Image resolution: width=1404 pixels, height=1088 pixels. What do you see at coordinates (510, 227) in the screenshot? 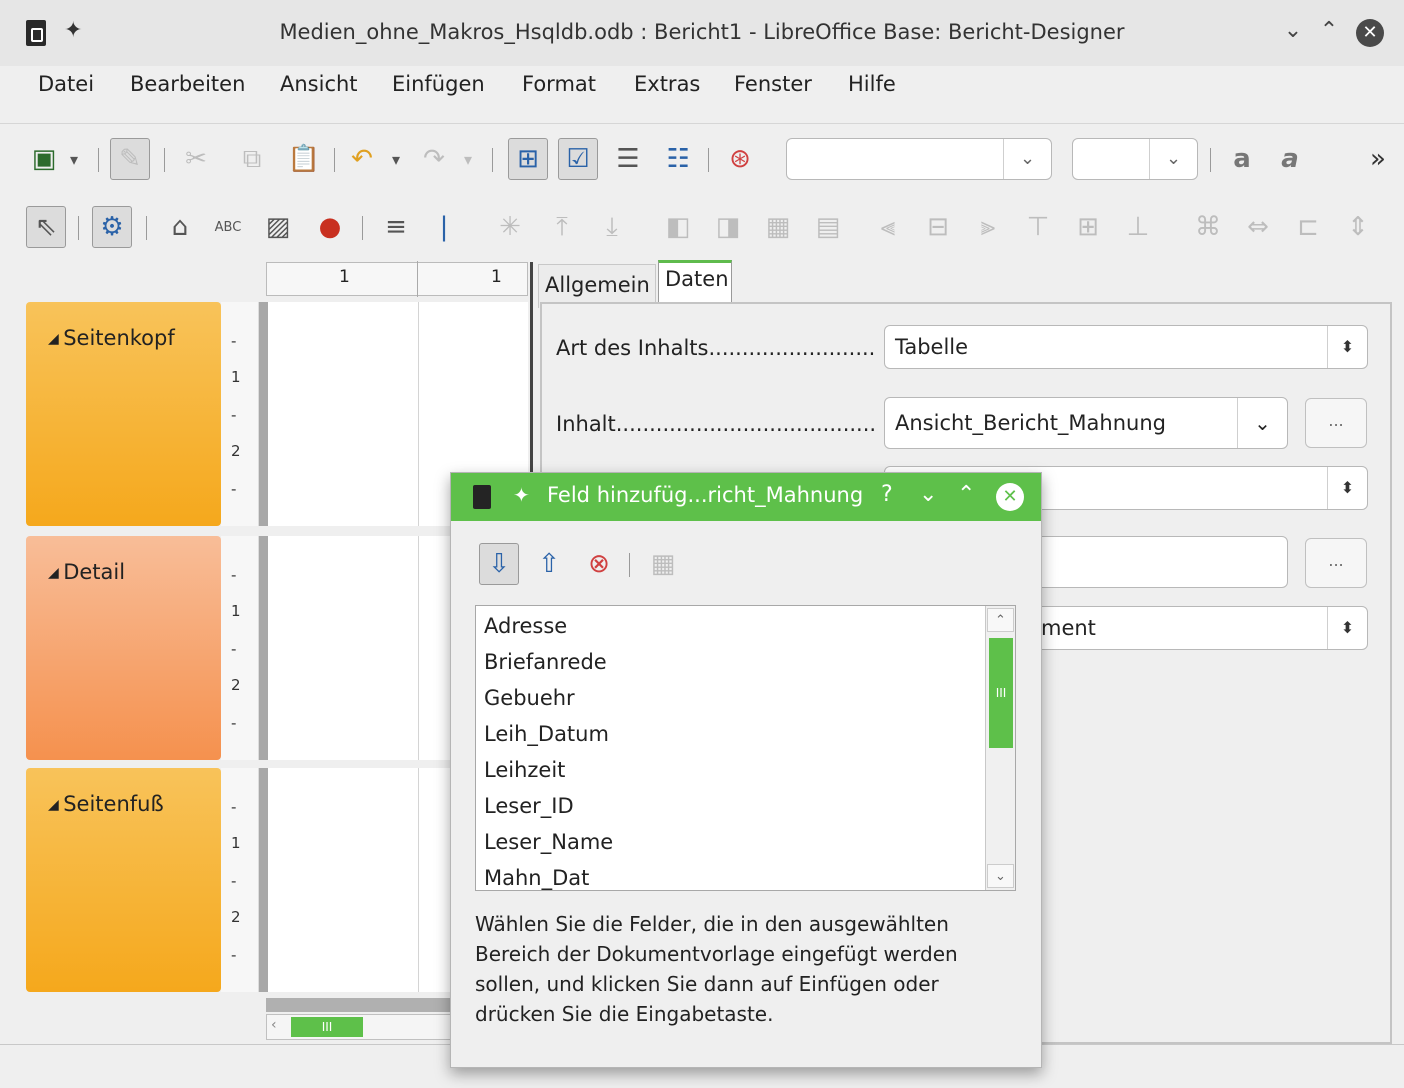
I see `snap-icon: ✳` at bounding box center [510, 227].